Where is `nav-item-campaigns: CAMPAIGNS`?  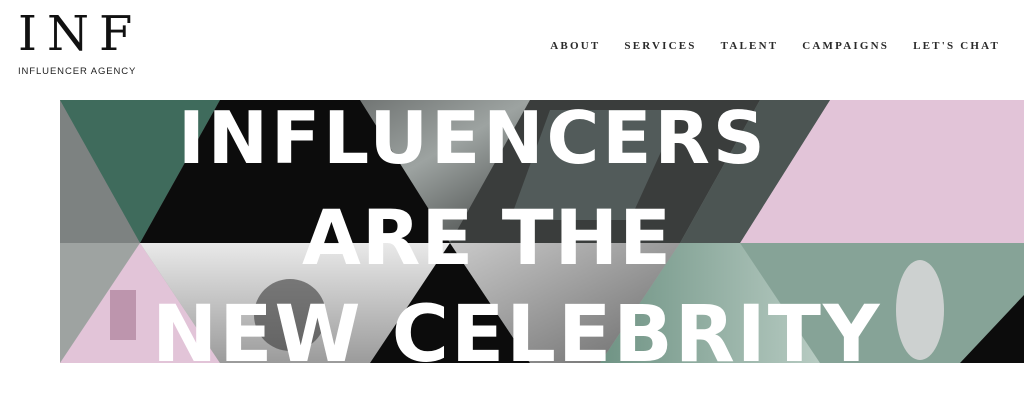
nav-item-campaigns: CAMPAIGNS is located at coordinates (845, 46).